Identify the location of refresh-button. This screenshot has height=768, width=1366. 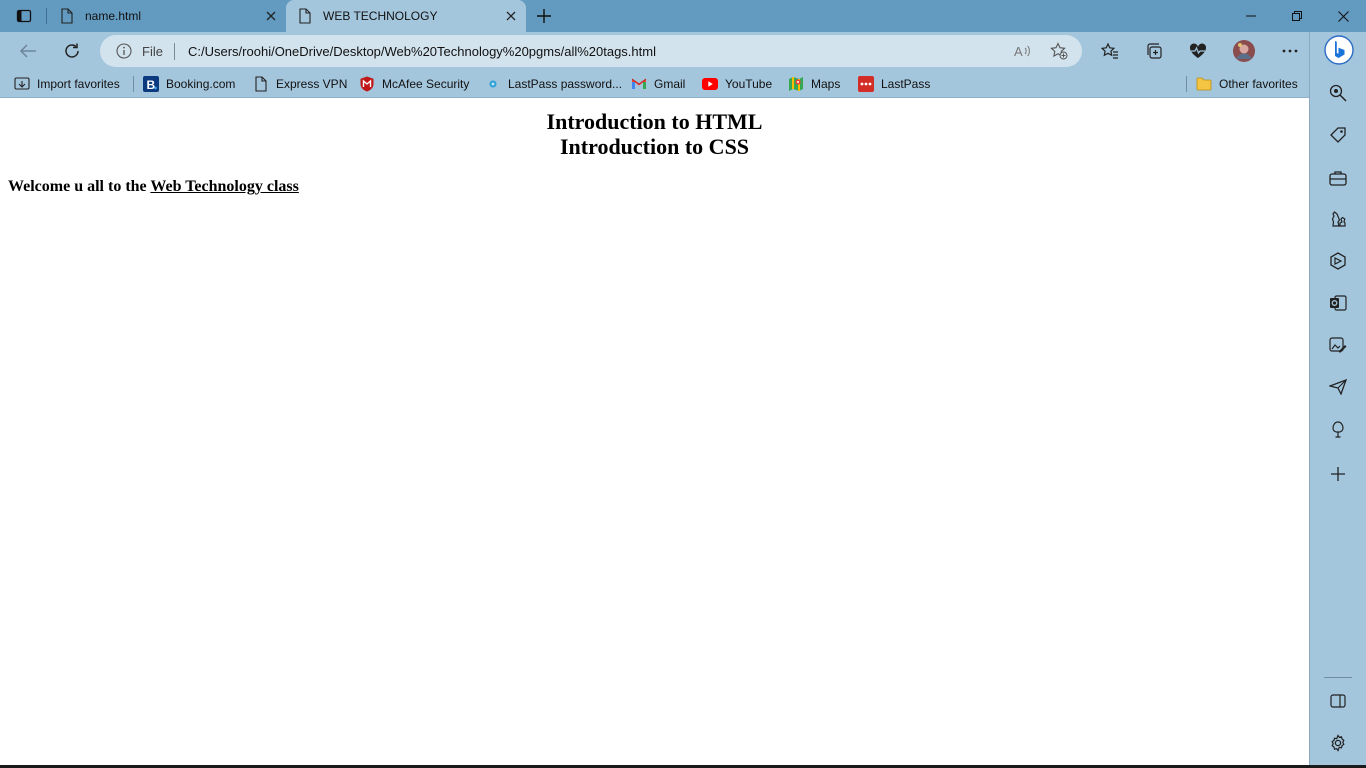
(72, 51).